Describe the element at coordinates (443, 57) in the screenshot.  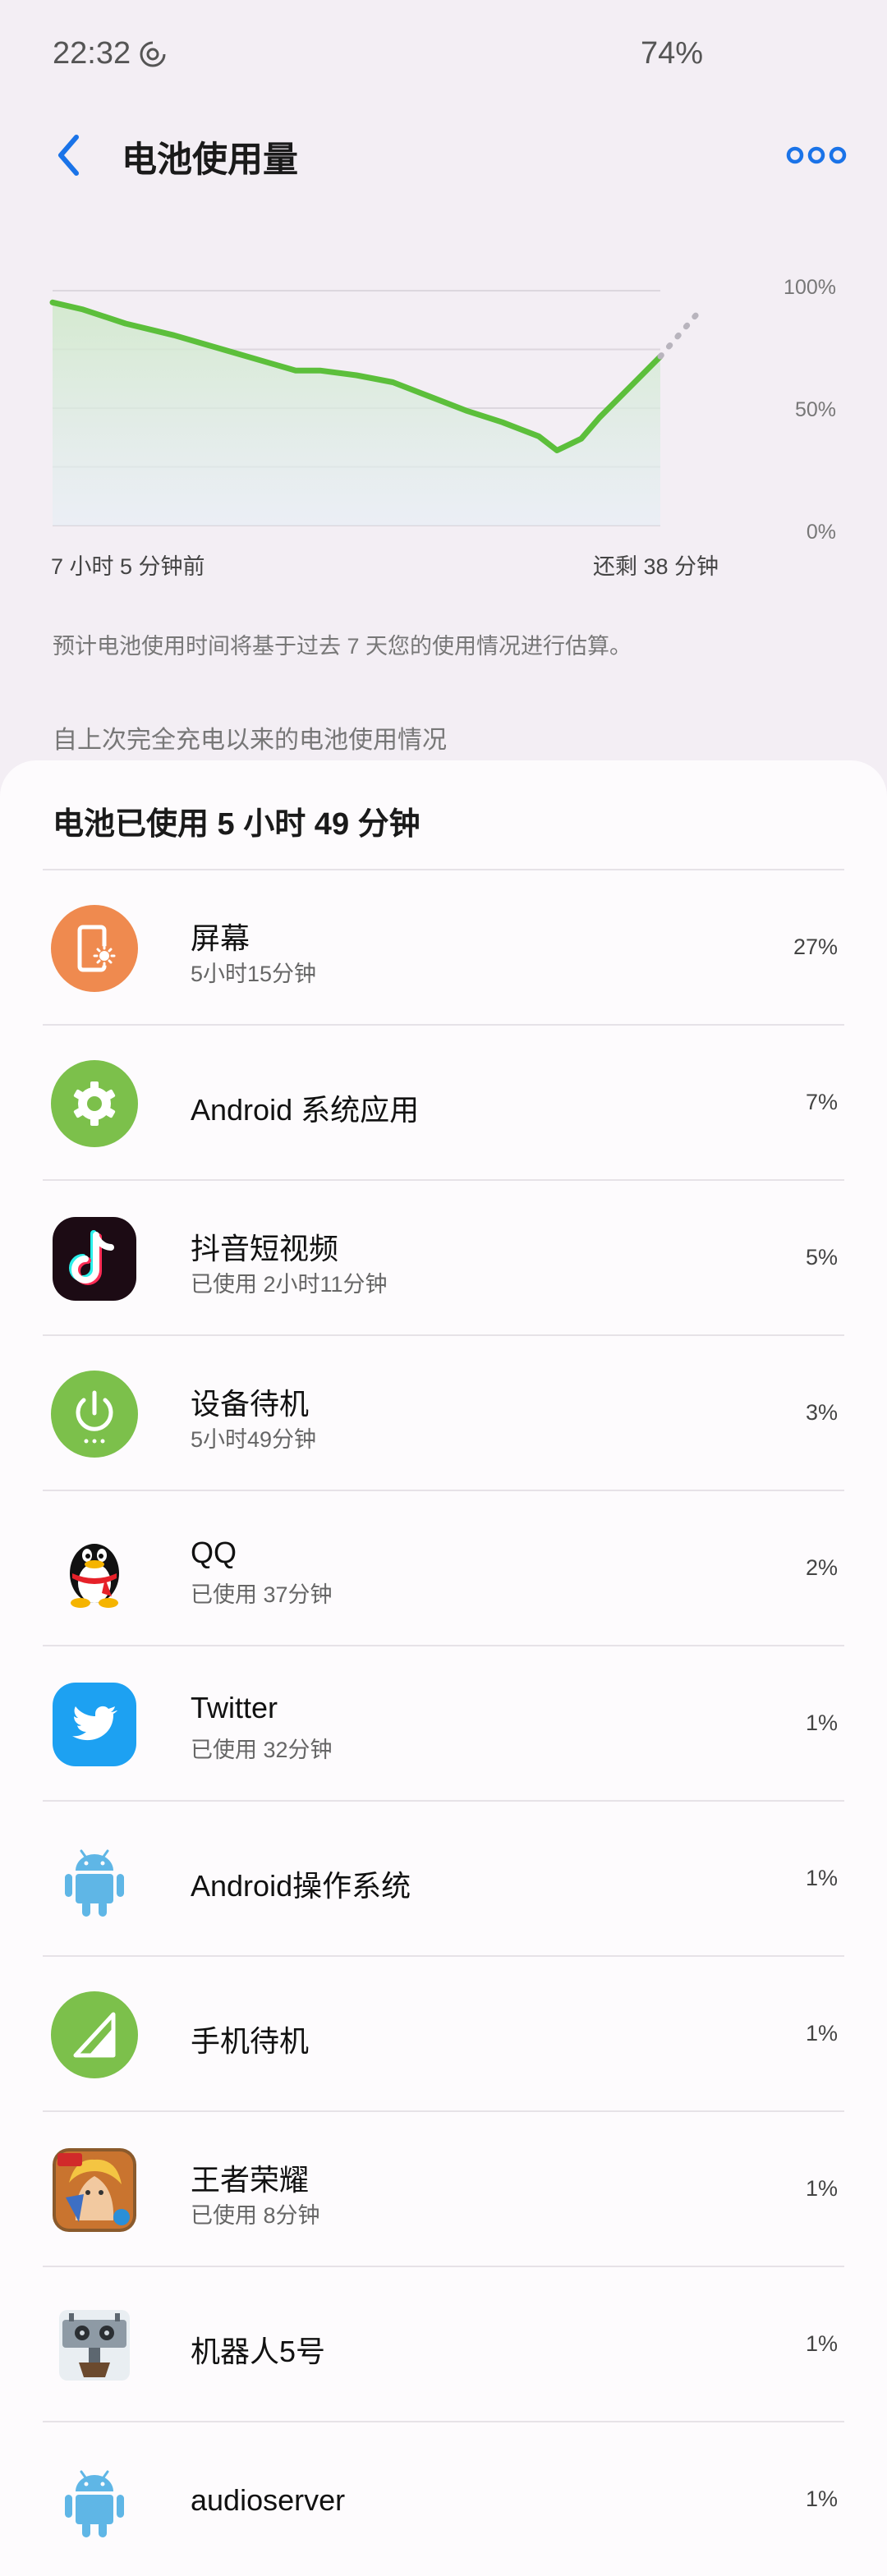
I see `status-bar: 22:32 74%` at that location.